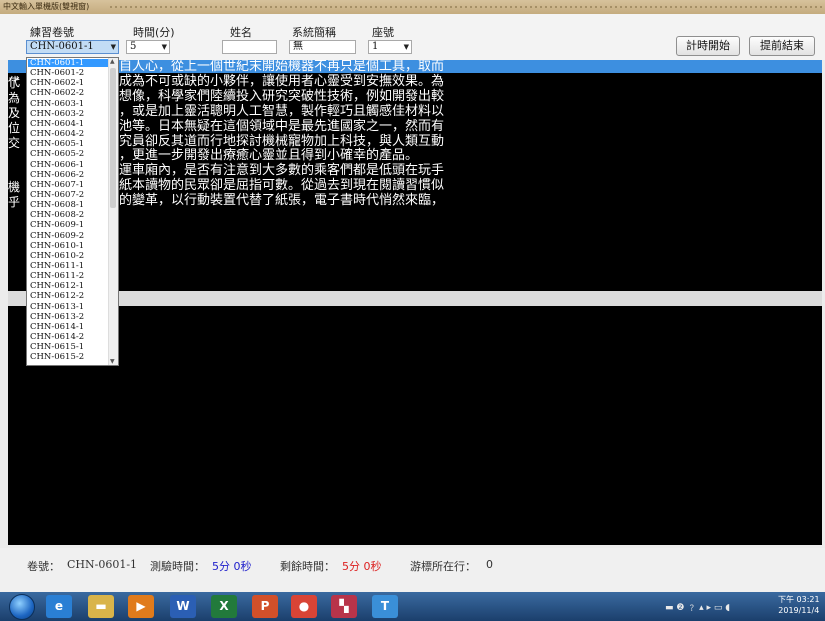 This screenshot has width=825, height=621. What do you see at coordinates (69, 114) in the screenshot?
I see `dropdown-option: CHN-0603-2` at bounding box center [69, 114].